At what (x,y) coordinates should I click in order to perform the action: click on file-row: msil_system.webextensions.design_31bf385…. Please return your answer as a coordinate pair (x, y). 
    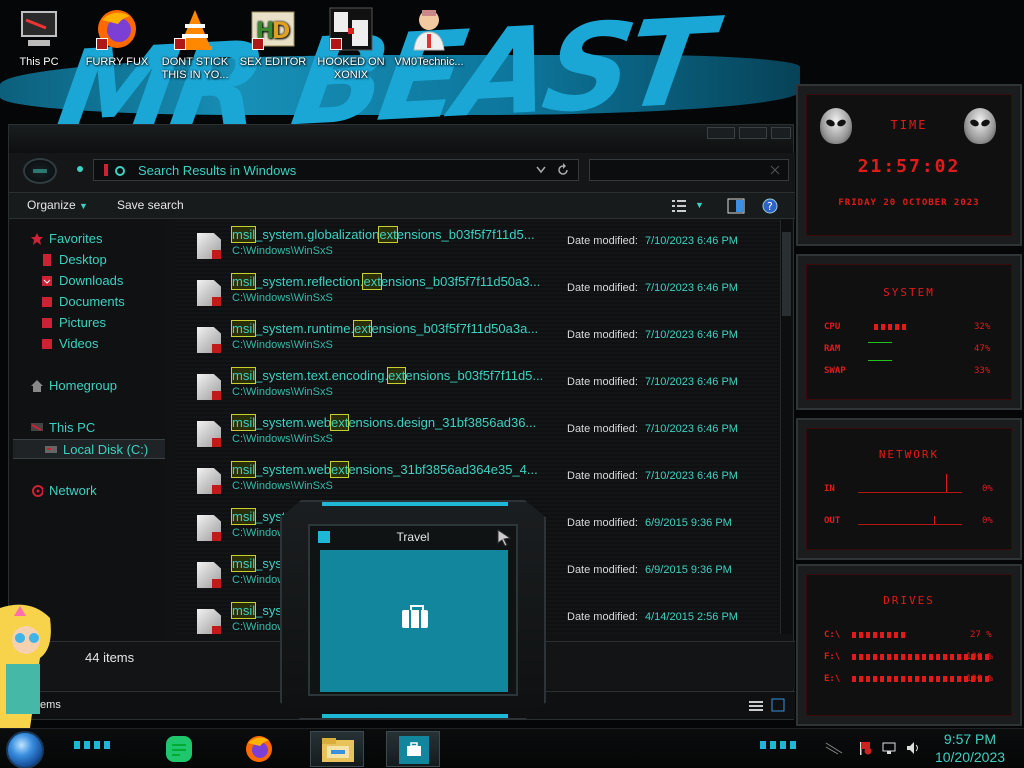
    Looking at the image, I should click on (477, 434).